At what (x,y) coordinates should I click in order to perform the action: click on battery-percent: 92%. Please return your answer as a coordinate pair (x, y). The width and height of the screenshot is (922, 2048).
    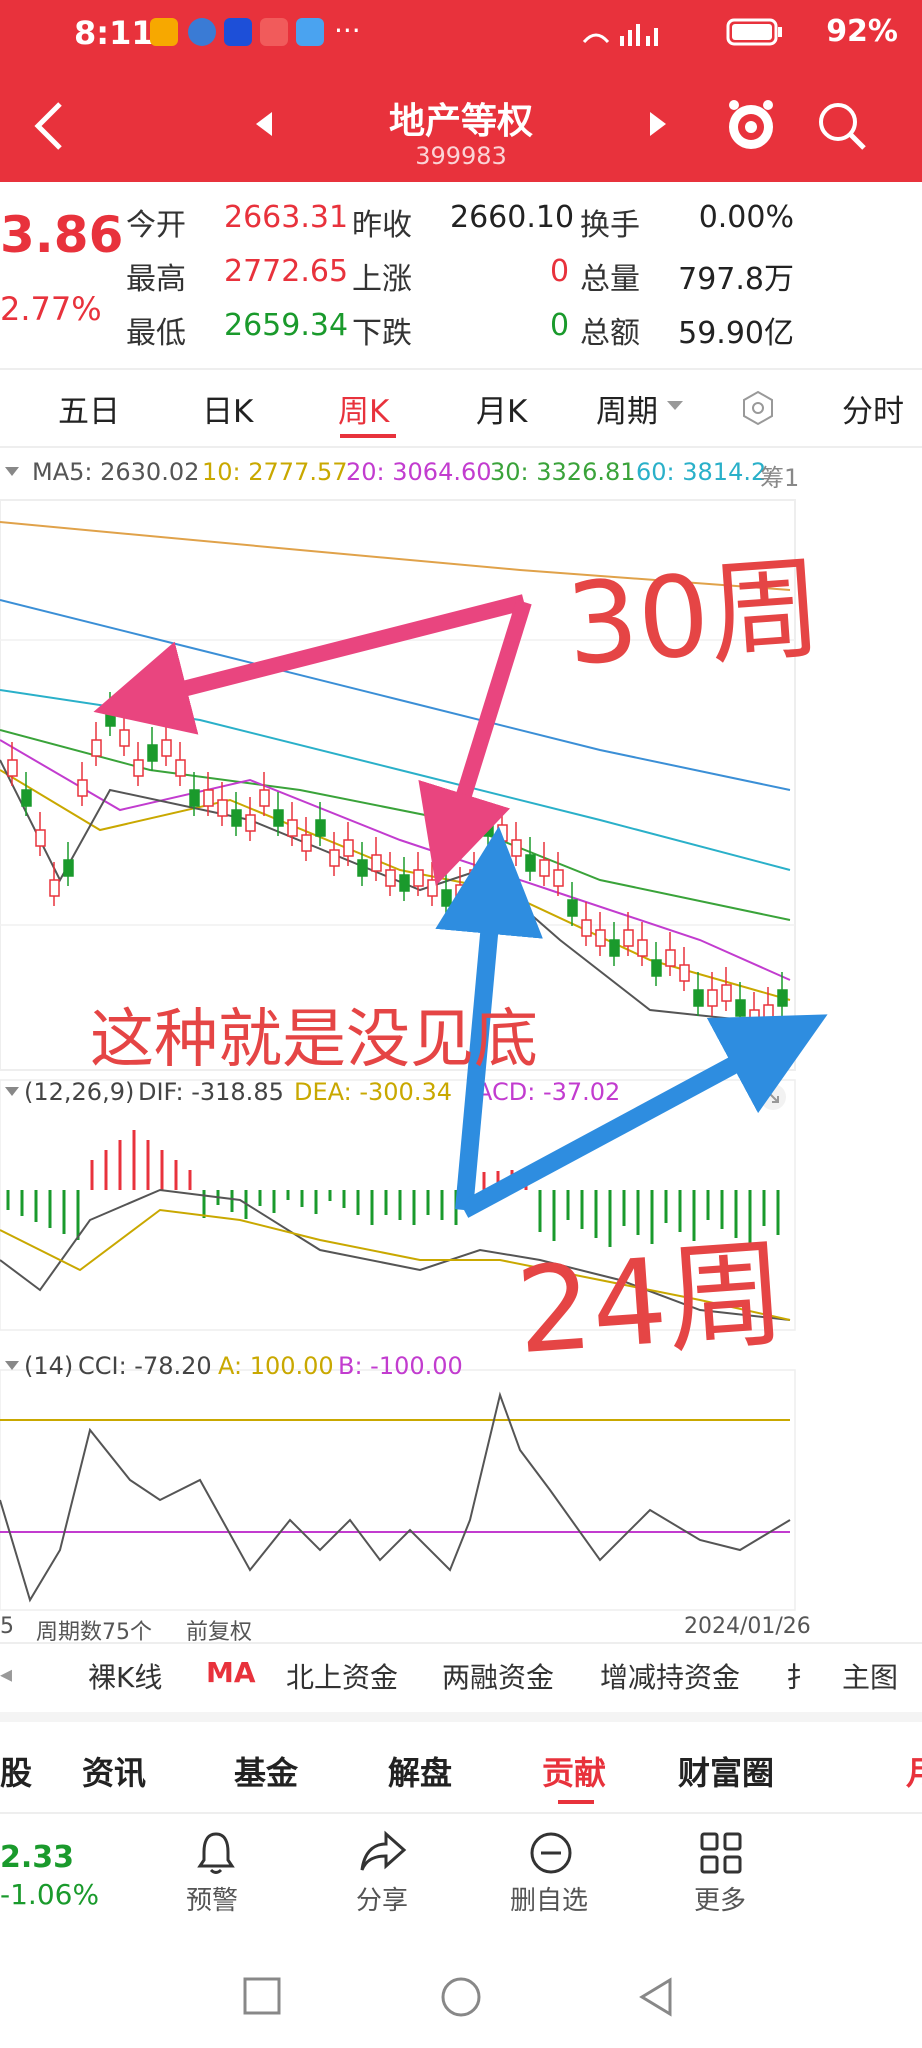
    Looking at the image, I should click on (862, 31).